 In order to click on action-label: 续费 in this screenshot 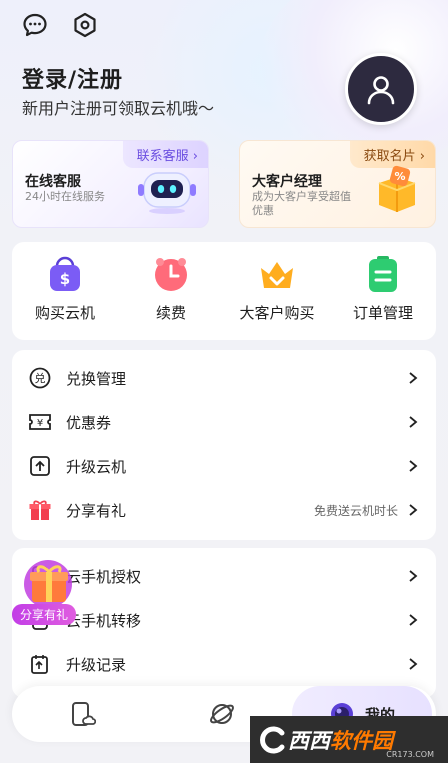, I will do `click(170, 313)`.